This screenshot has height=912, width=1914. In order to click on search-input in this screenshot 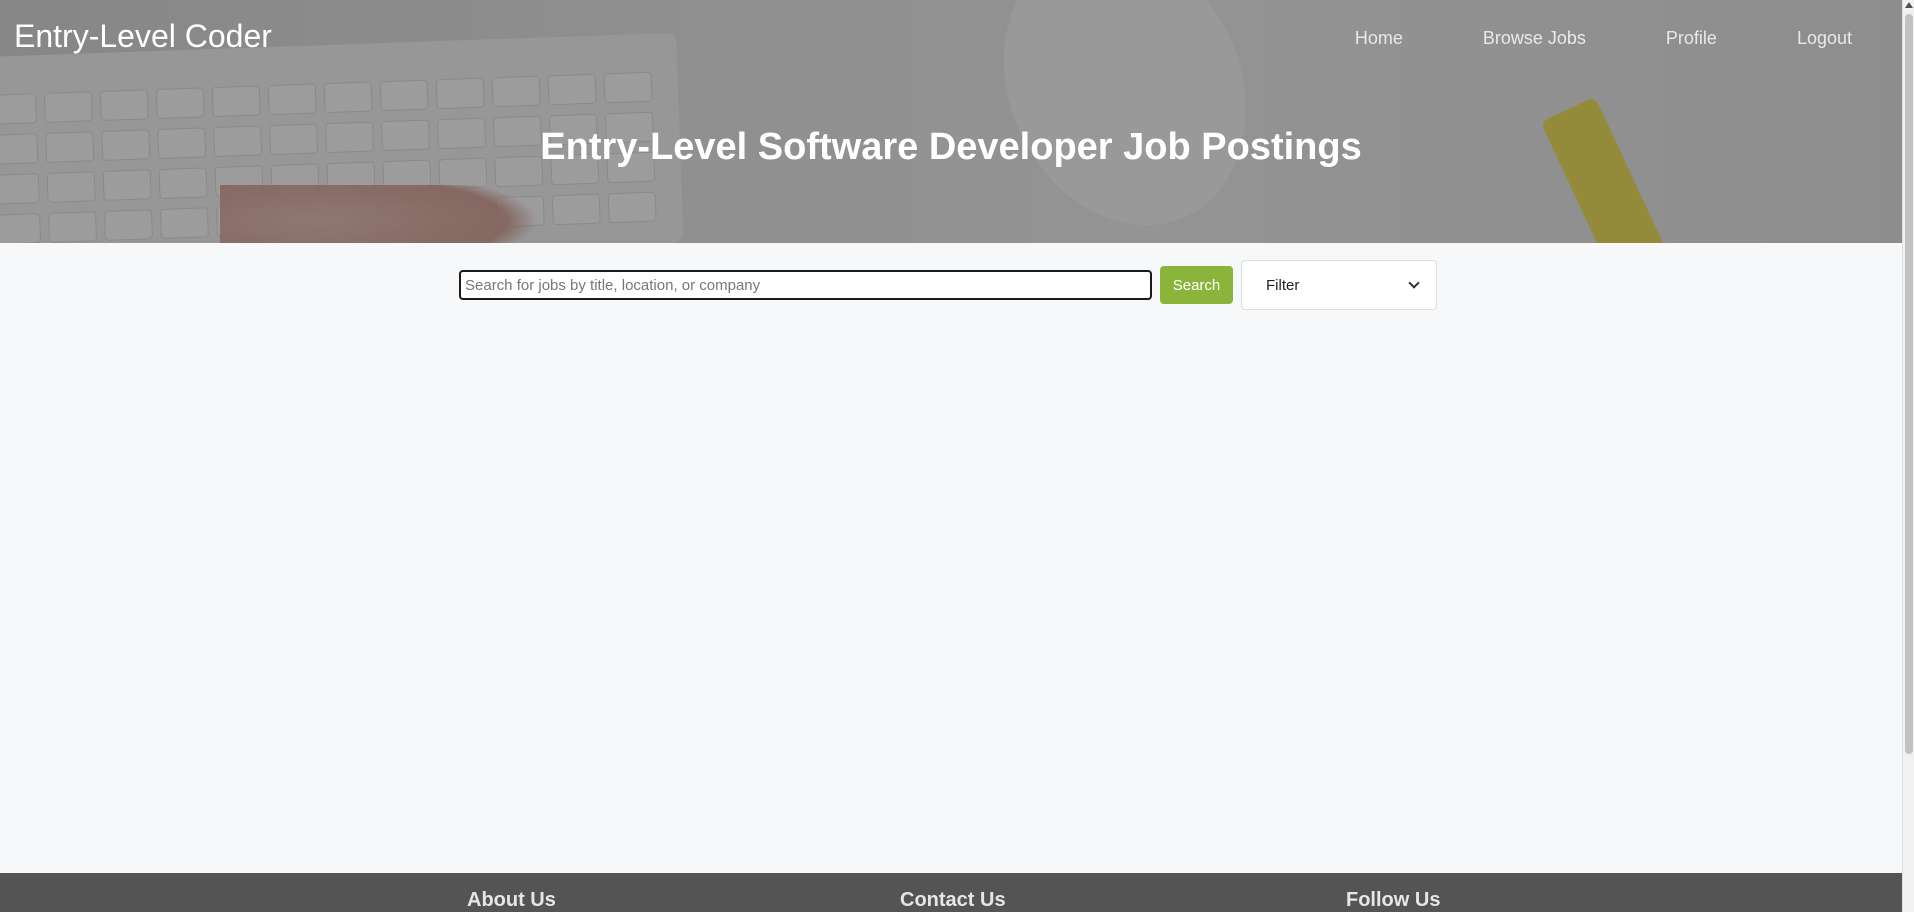, I will do `click(805, 285)`.